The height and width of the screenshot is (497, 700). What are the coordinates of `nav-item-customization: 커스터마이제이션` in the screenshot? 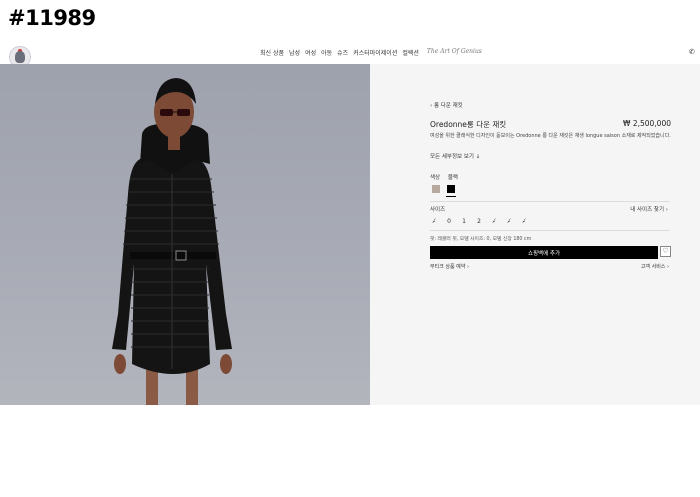 It's located at (375, 52).